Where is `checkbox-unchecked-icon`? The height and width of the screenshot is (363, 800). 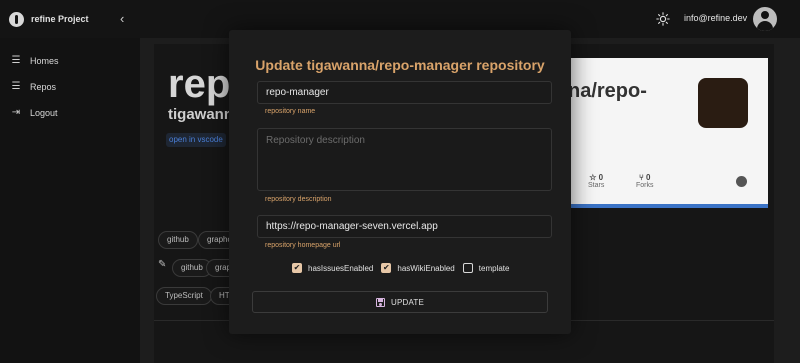
checkbox-unchecked-icon is located at coordinates (467, 268).